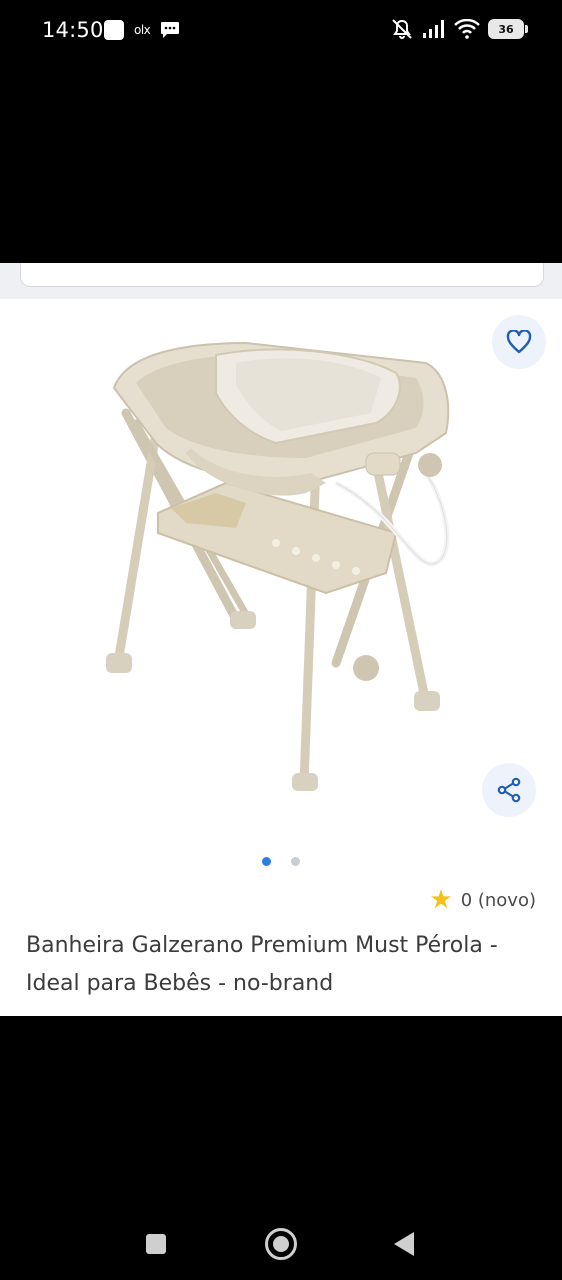 The width and height of the screenshot is (562, 1280). What do you see at coordinates (498, 900) in the screenshot?
I see `rating-text: 0 (novo)` at bounding box center [498, 900].